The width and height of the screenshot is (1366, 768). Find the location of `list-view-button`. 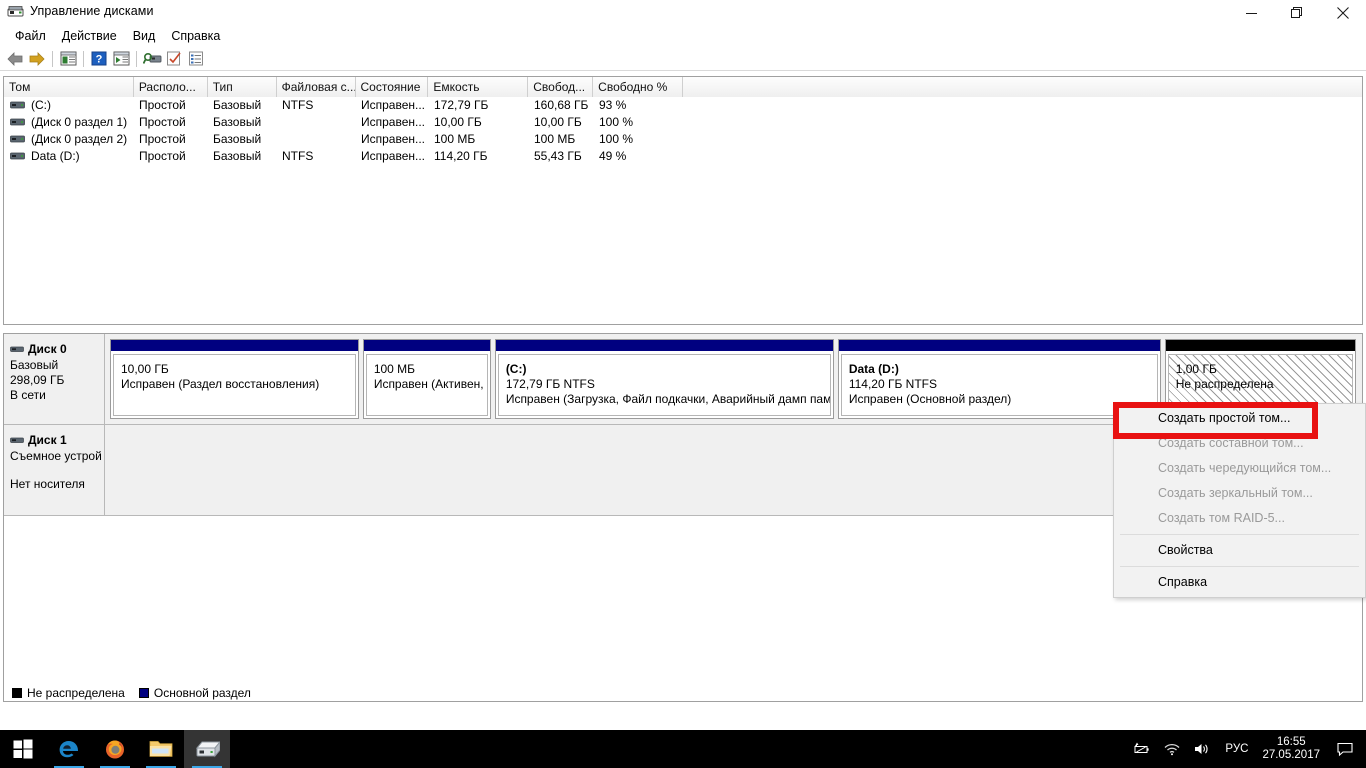

list-view-button is located at coordinates (196, 59).